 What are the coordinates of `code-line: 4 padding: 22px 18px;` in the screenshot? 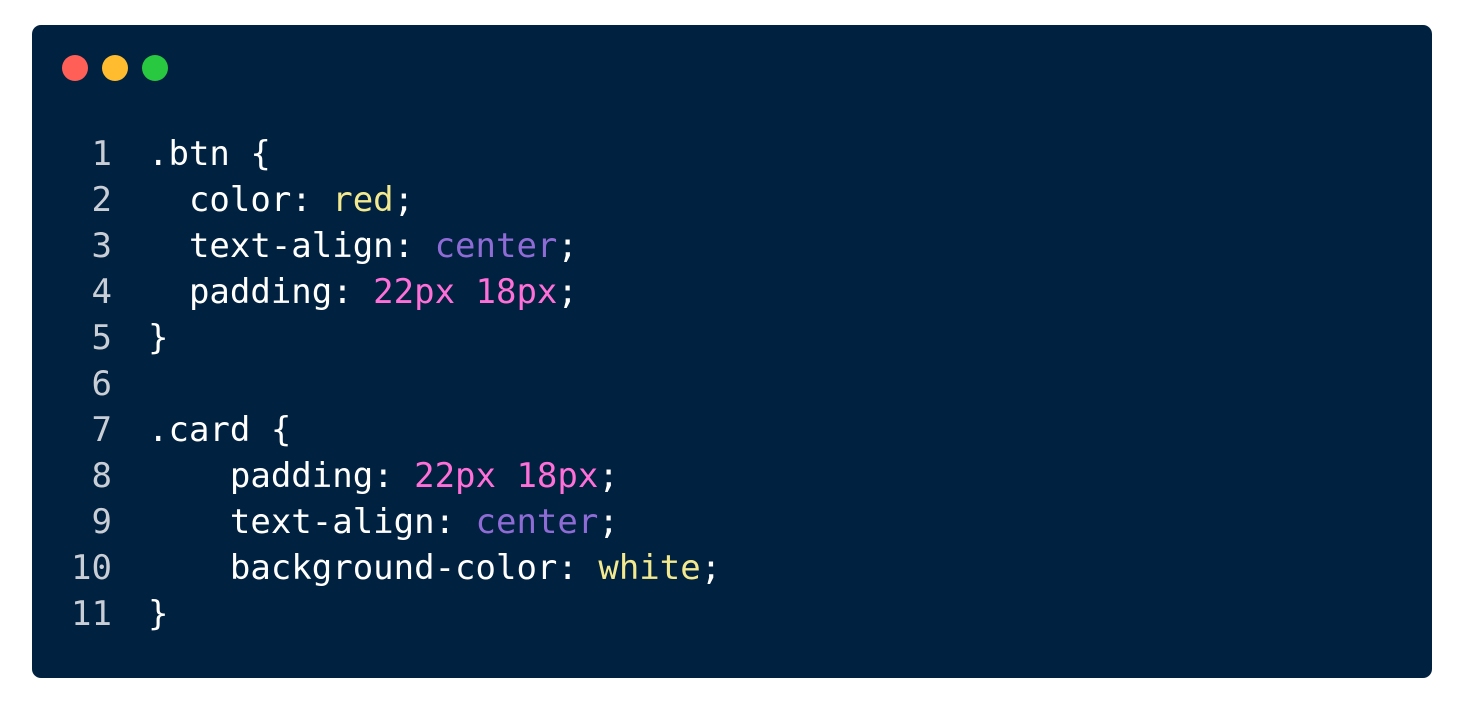 It's located at (376, 292).